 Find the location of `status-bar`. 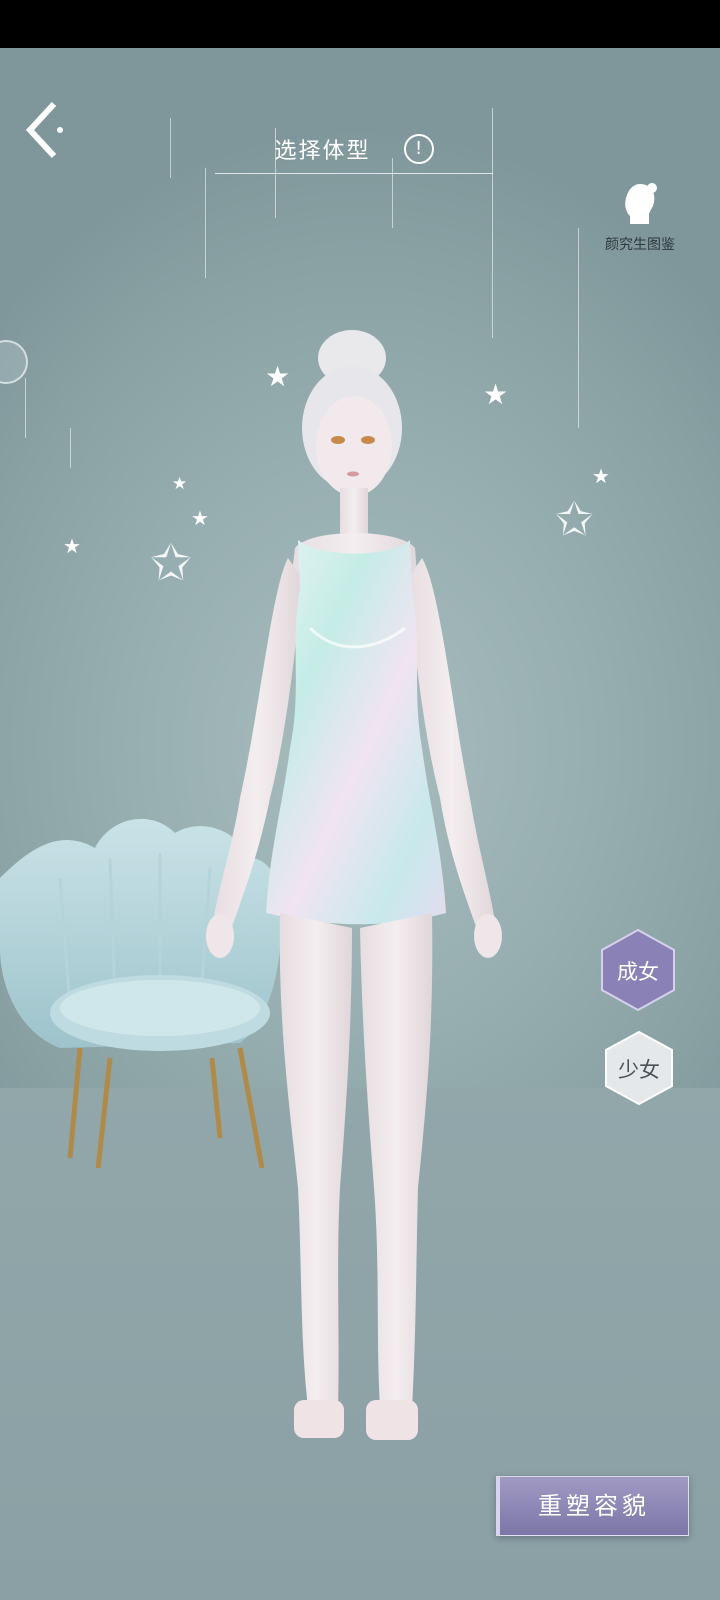

status-bar is located at coordinates (360, 24).